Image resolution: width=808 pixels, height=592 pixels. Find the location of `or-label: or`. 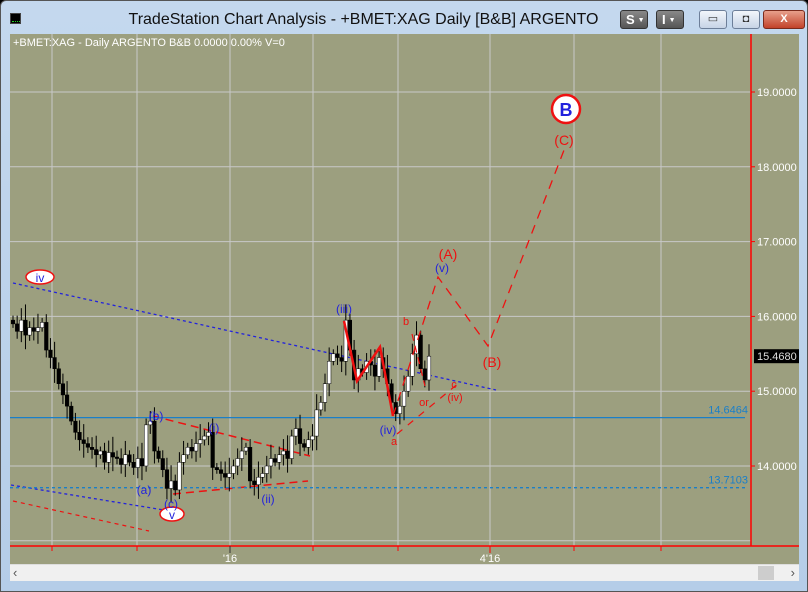

or-label: or is located at coordinates (424, 403).